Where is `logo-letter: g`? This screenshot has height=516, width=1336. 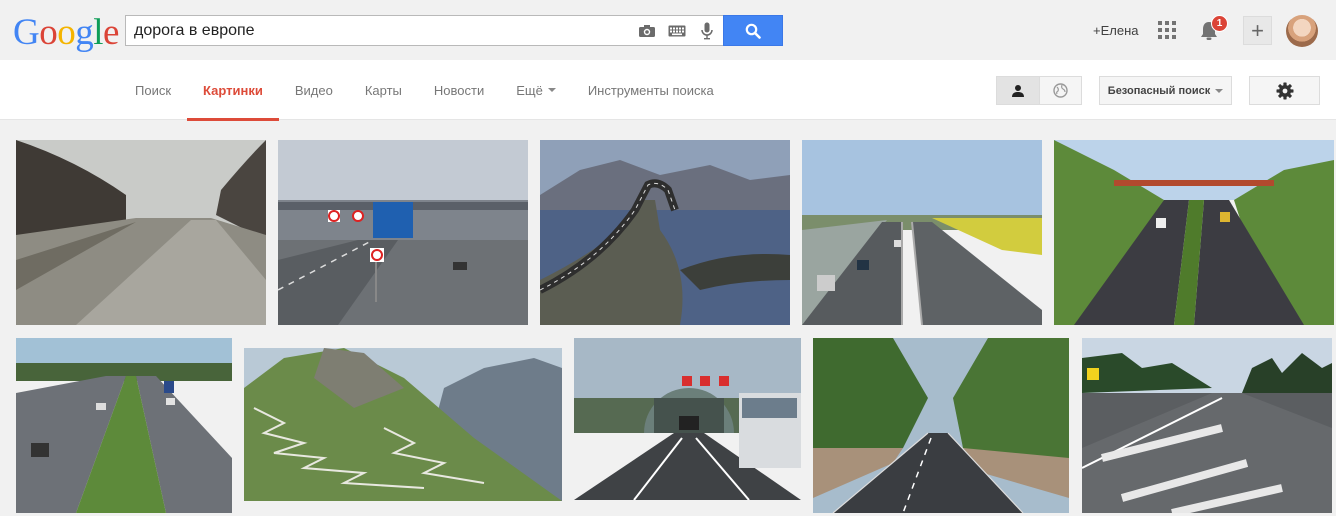 logo-letter: g is located at coordinates (84, 32).